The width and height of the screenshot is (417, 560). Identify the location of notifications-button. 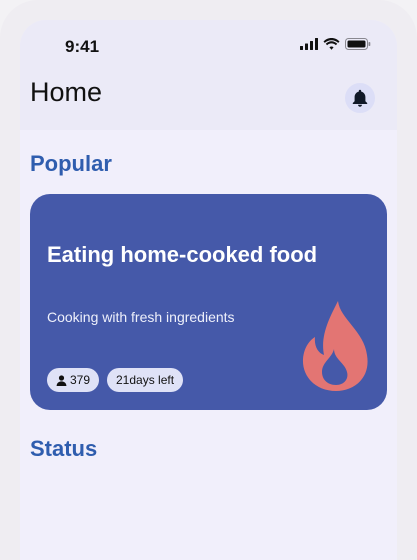
(360, 98).